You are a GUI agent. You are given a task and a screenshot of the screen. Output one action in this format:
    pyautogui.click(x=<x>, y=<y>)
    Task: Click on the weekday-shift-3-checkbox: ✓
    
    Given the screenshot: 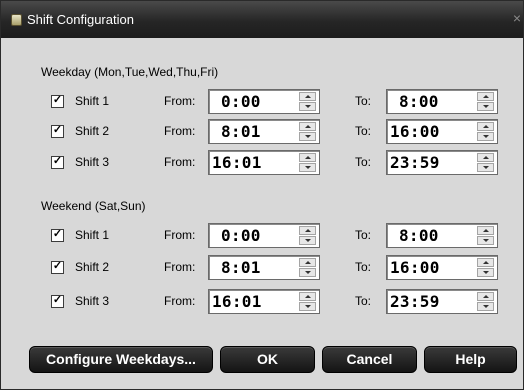 What is the action you would take?
    pyautogui.click(x=57, y=162)
    